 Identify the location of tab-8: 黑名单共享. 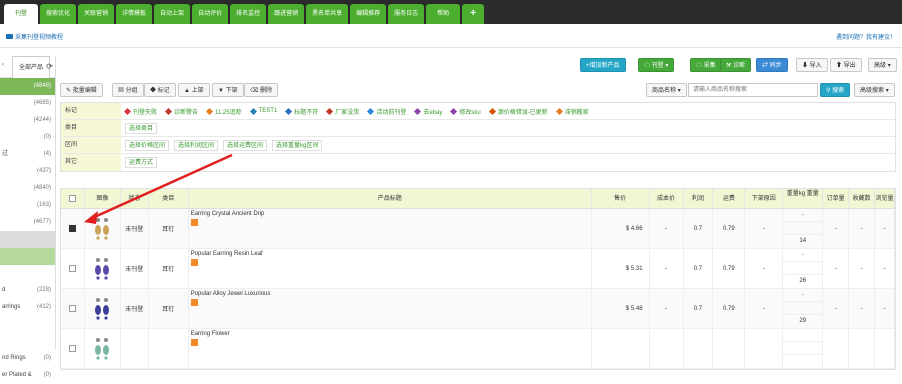
(327, 14).